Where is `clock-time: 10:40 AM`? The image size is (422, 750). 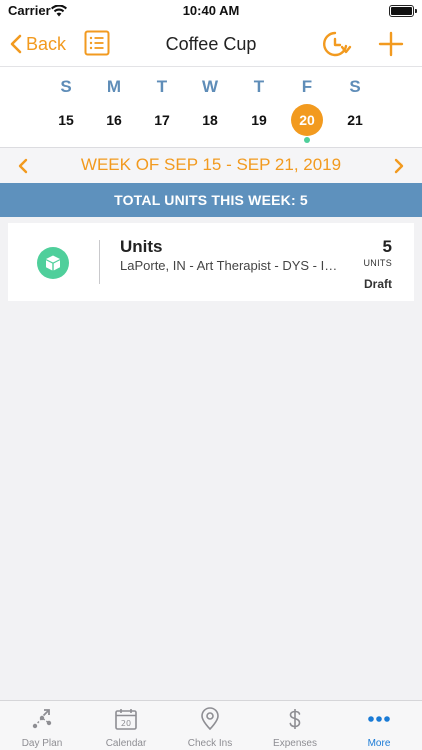 clock-time: 10:40 AM is located at coordinates (211, 10).